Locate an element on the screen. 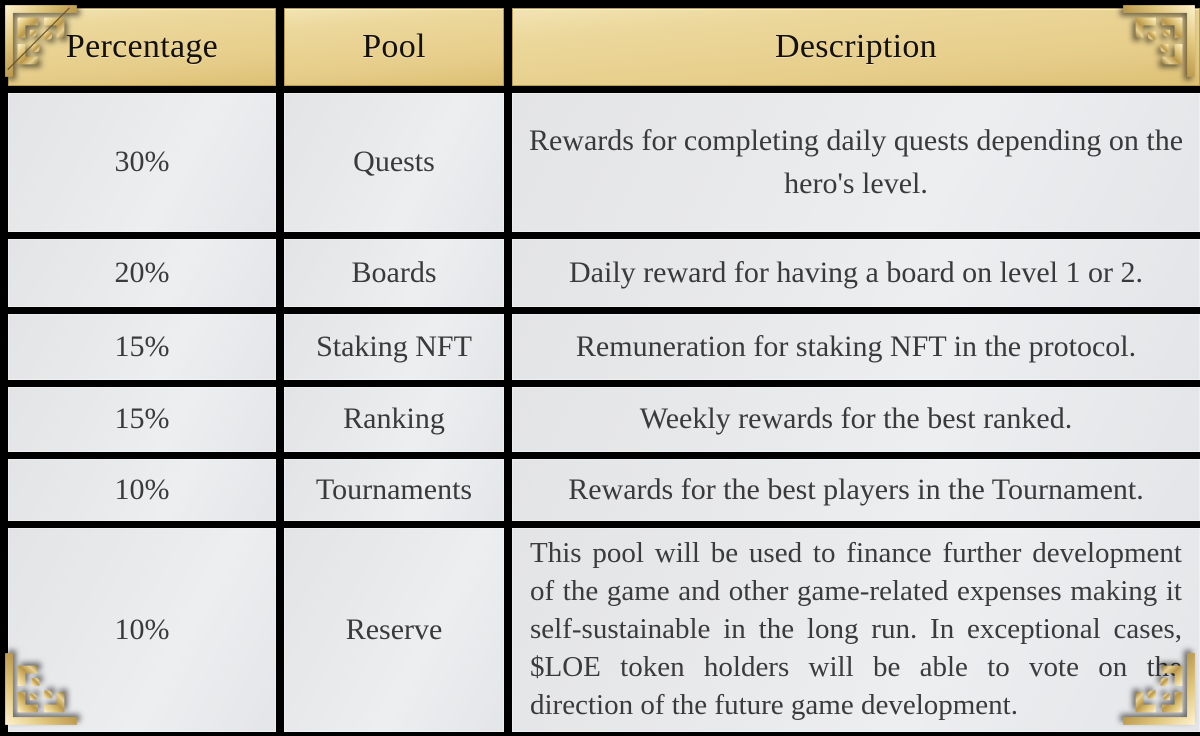 The width and height of the screenshot is (1200, 736). table-row: Boards is located at coordinates (394, 273).